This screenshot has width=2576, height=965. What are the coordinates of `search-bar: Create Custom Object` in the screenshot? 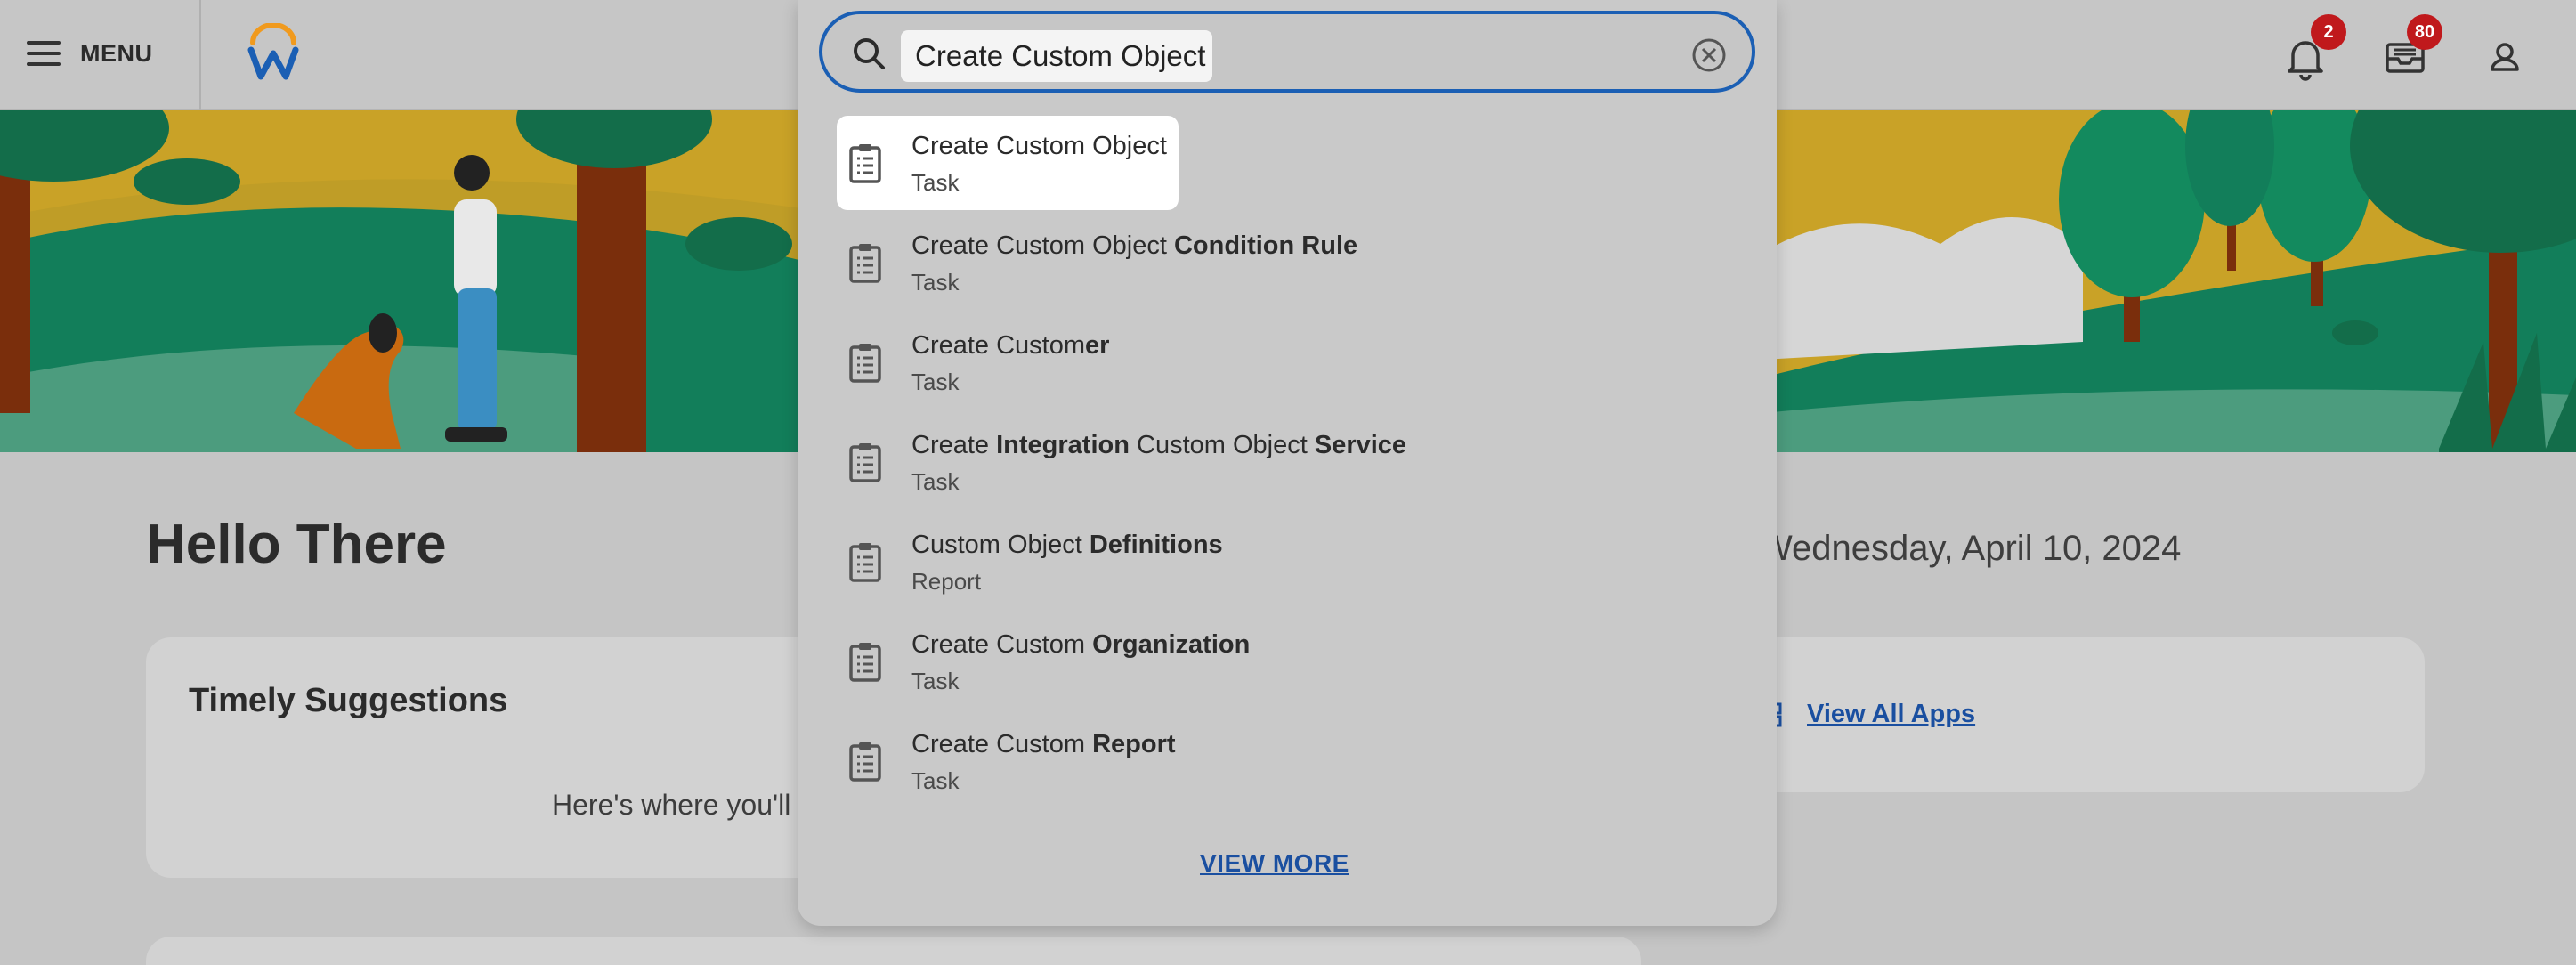 It's located at (1287, 52).